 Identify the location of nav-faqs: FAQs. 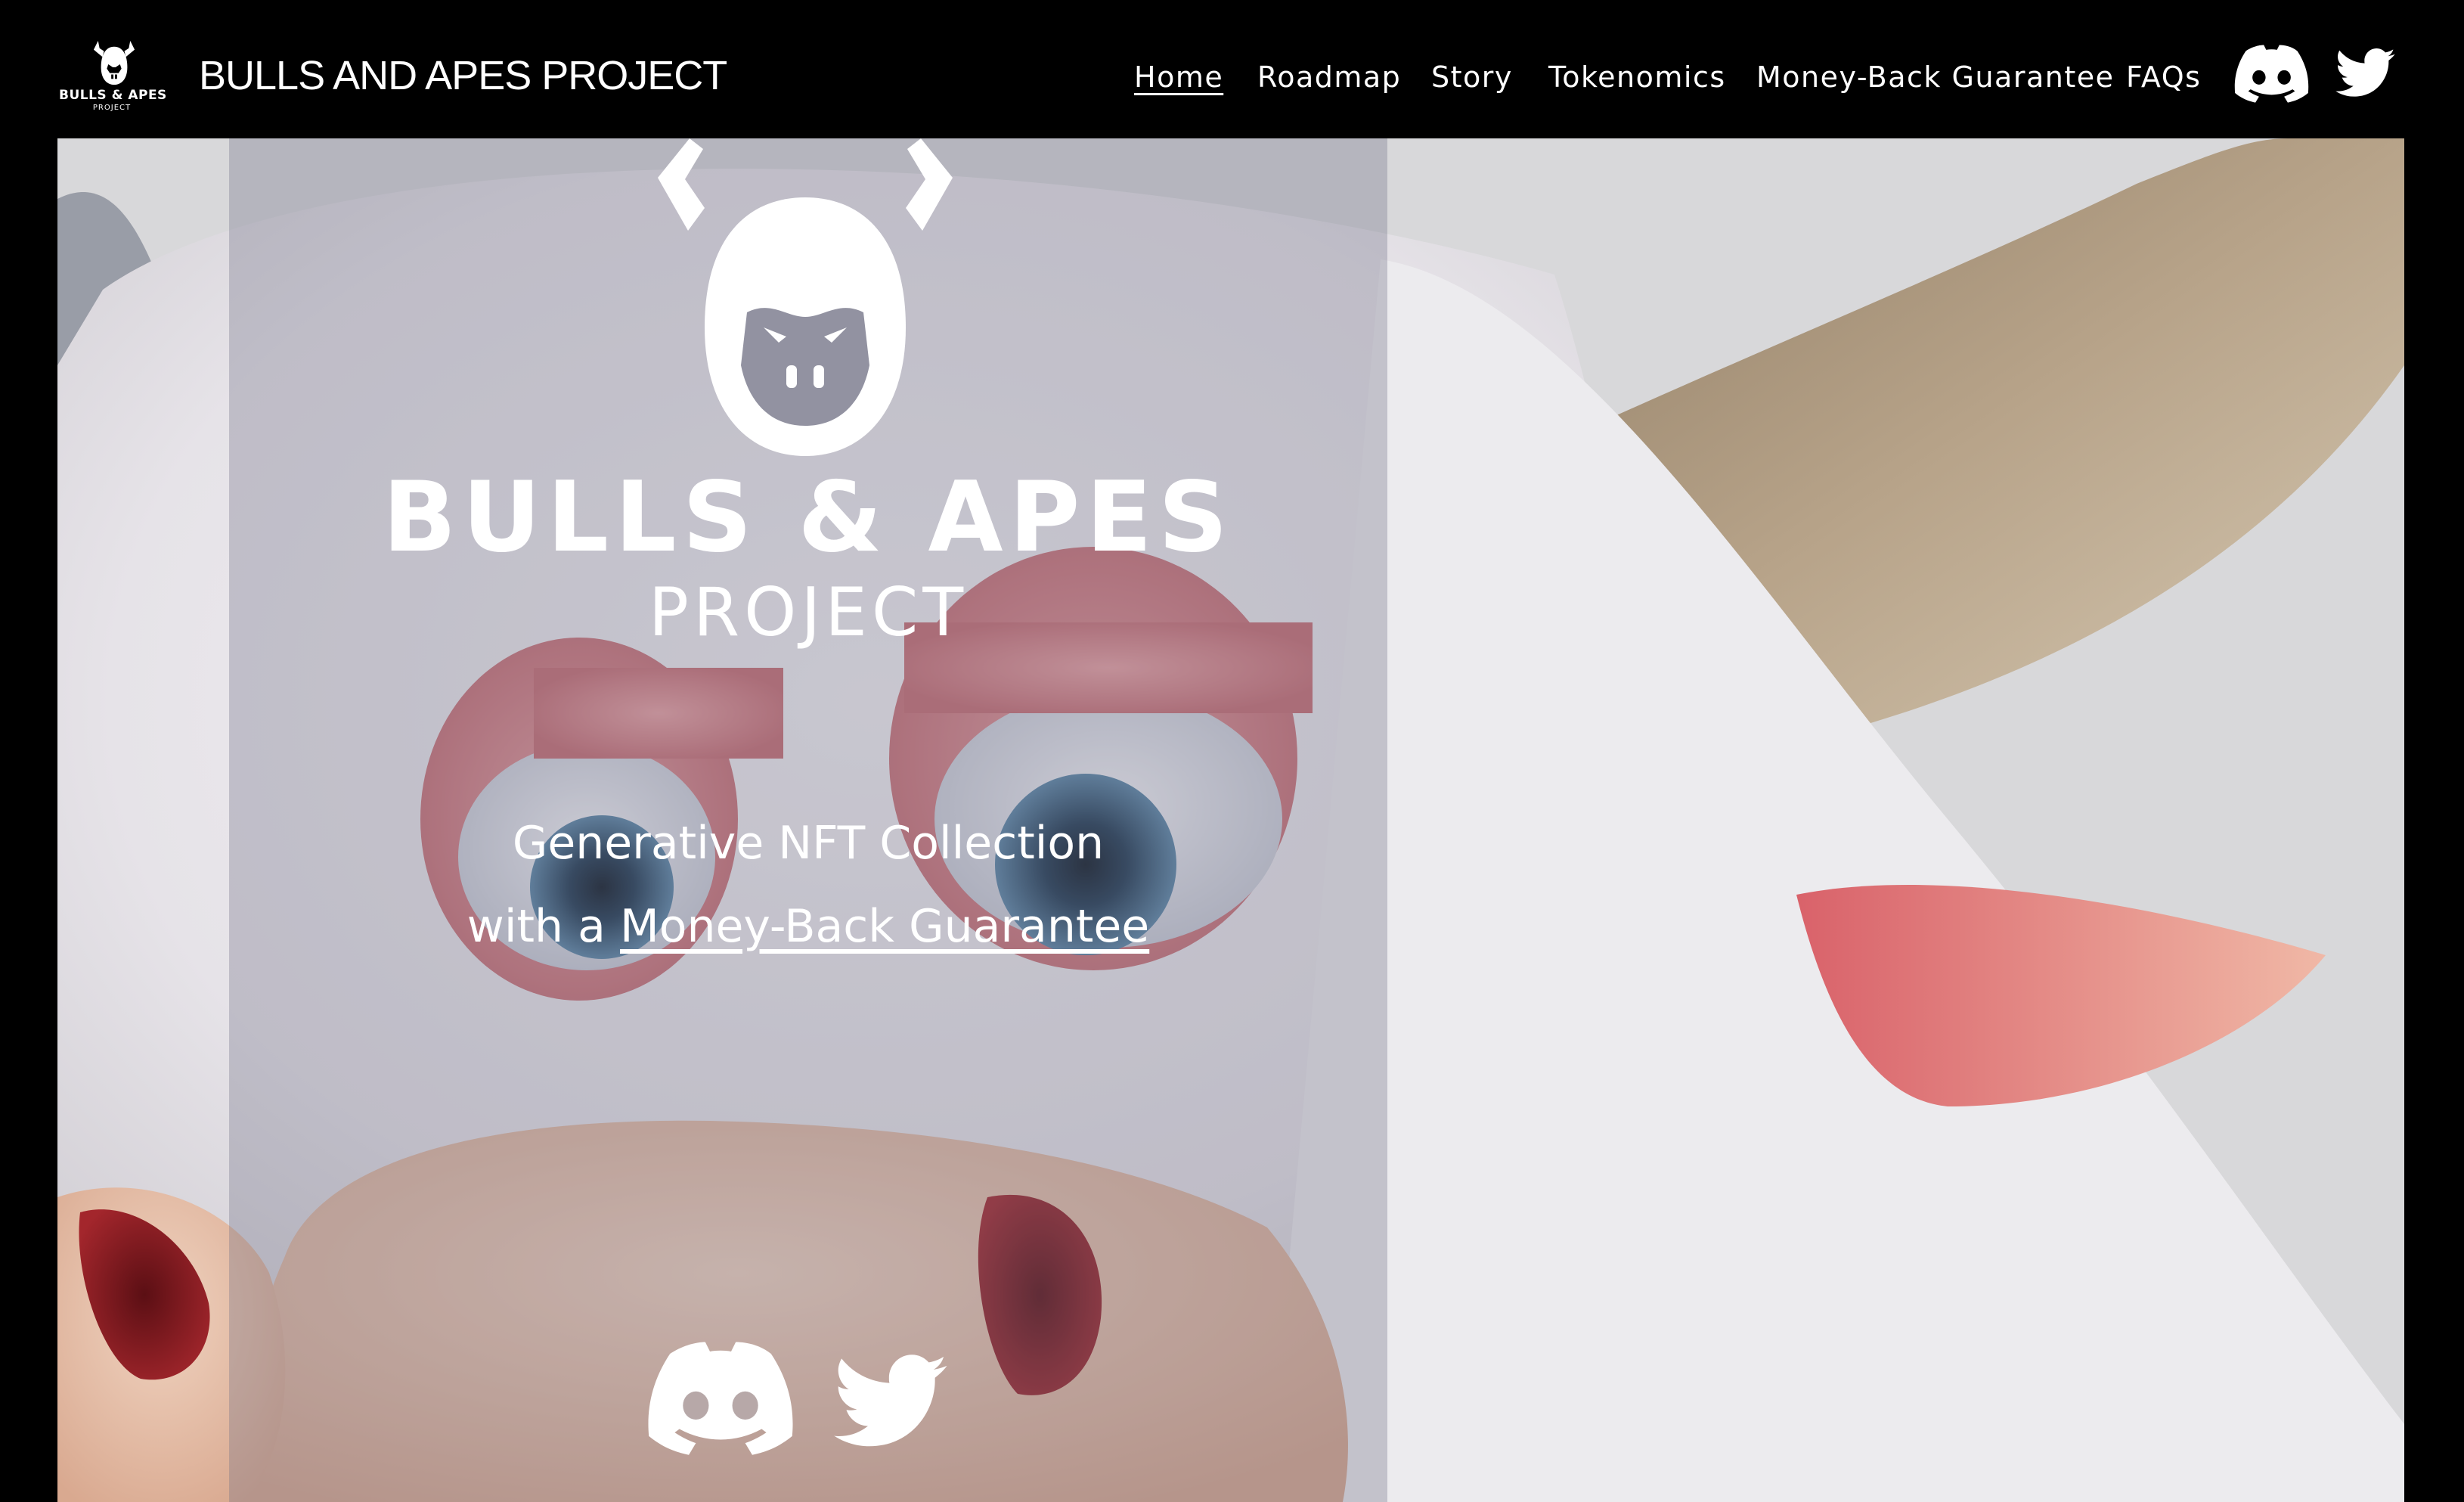
(2163, 77).